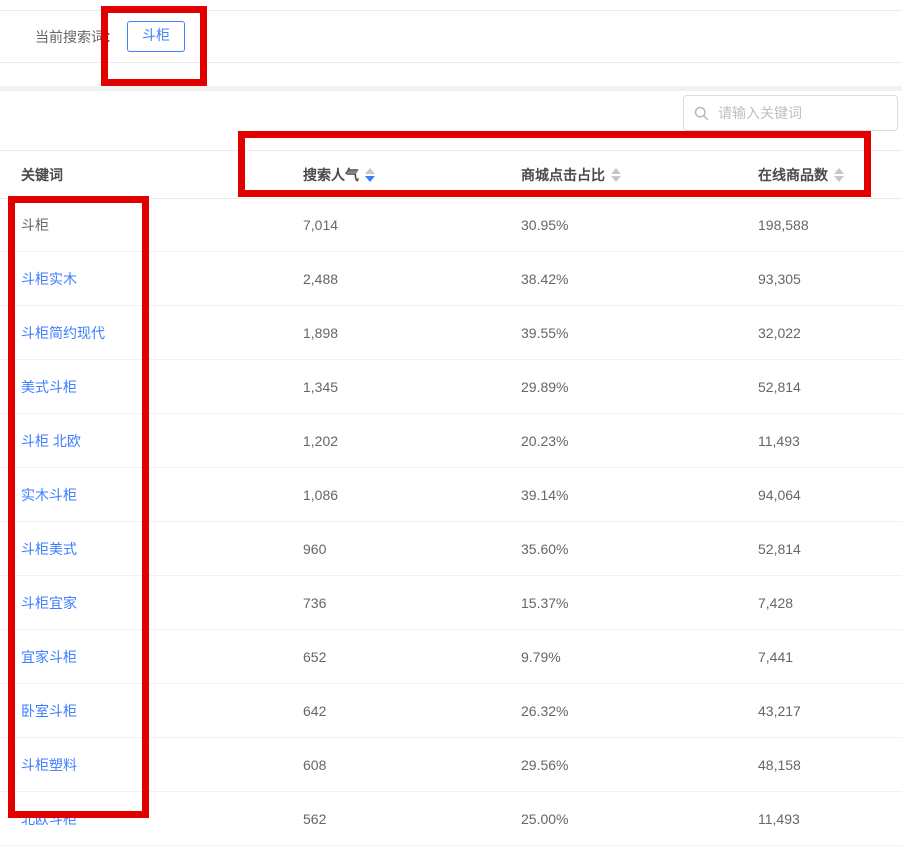  What do you see at coordinates (156, 36) in the screenshot?
I see `current-search-term-tag: 斗柜` at bounding box center [156, 36].